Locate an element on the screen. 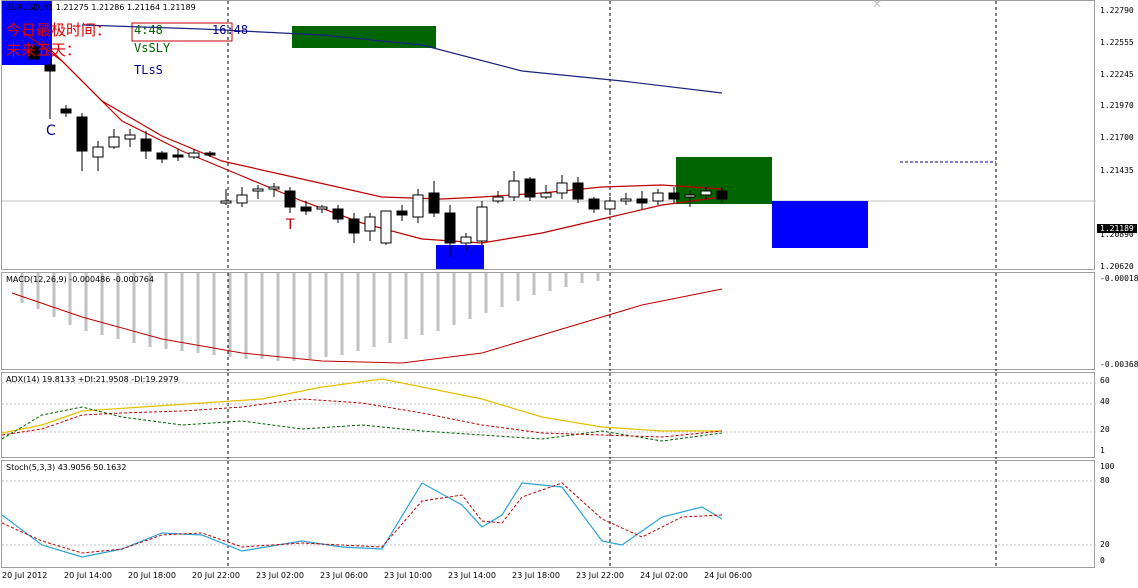 This screenshot has height=588, width=1138. overlay-line1: 今日最极时间： is located at coordinates (59, 30).